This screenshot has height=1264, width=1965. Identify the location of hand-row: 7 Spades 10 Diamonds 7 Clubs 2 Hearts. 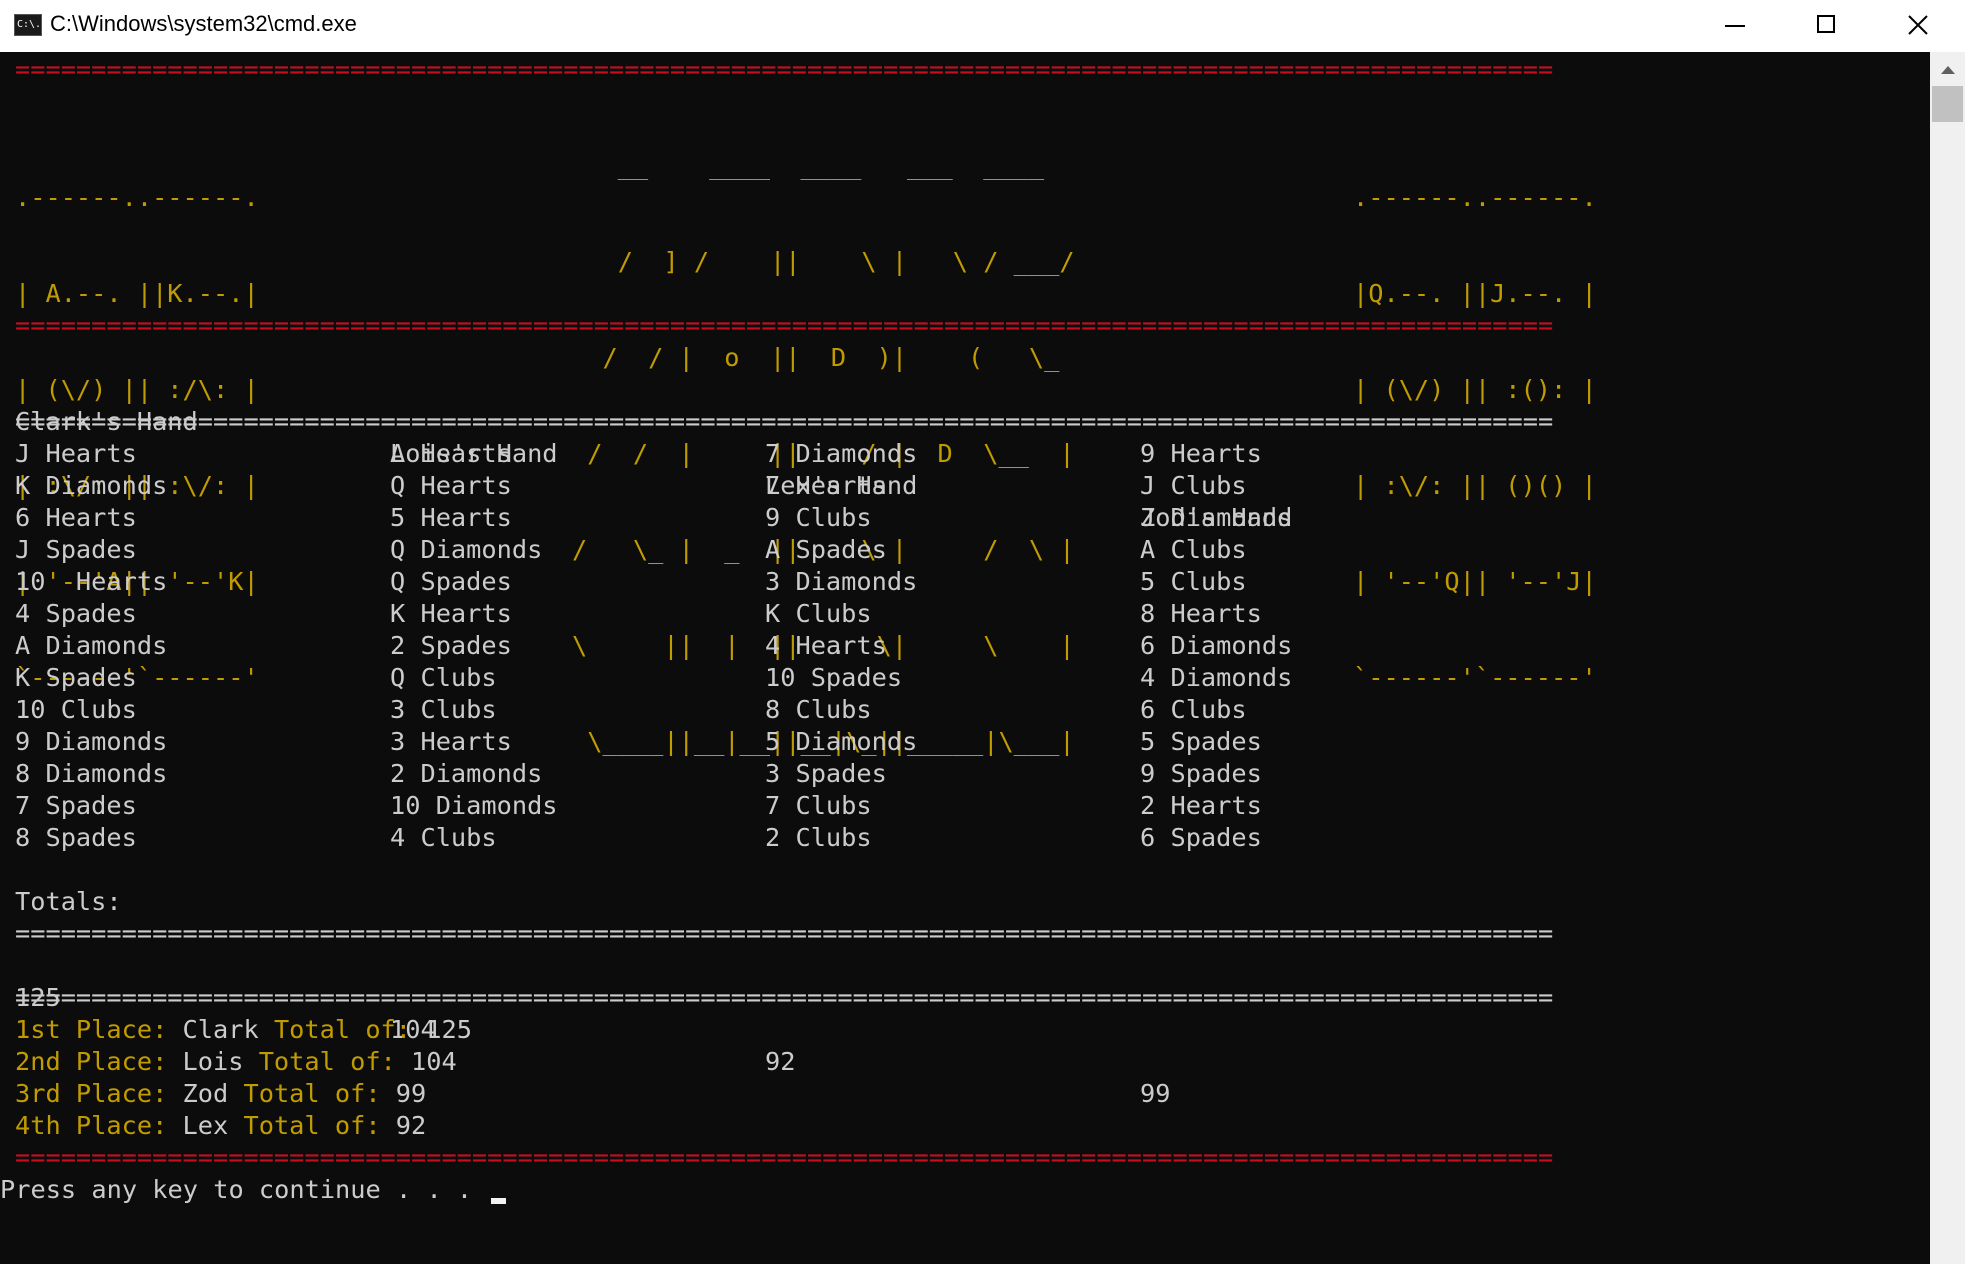
(815, 806).